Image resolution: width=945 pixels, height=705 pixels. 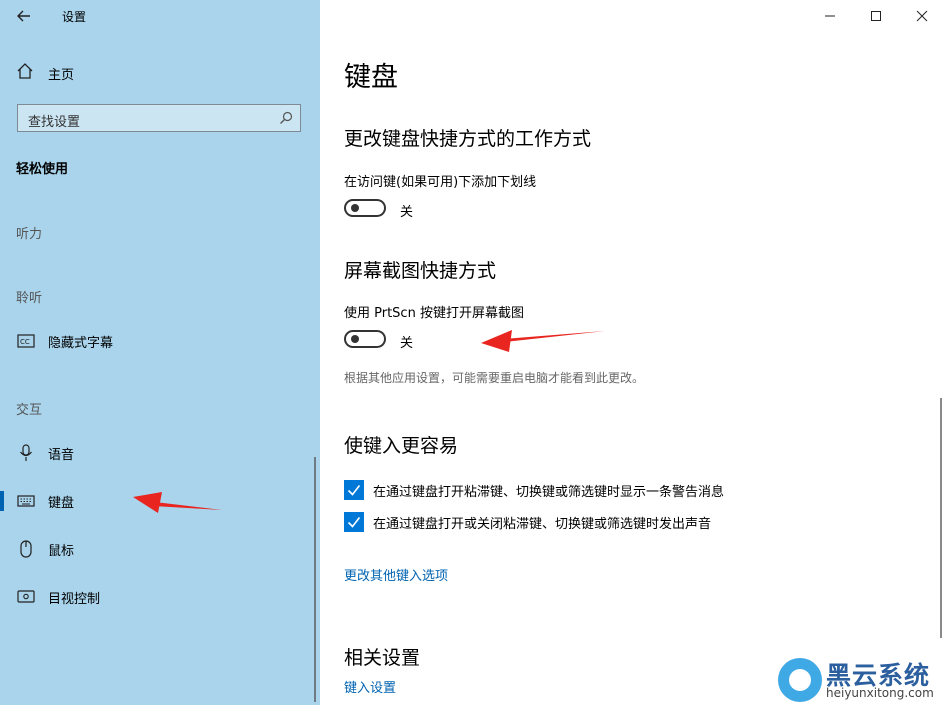 What do you see at coordinates (922, 16) in the screenshot?
I see `close-icon` at bounding box center [922, 16].